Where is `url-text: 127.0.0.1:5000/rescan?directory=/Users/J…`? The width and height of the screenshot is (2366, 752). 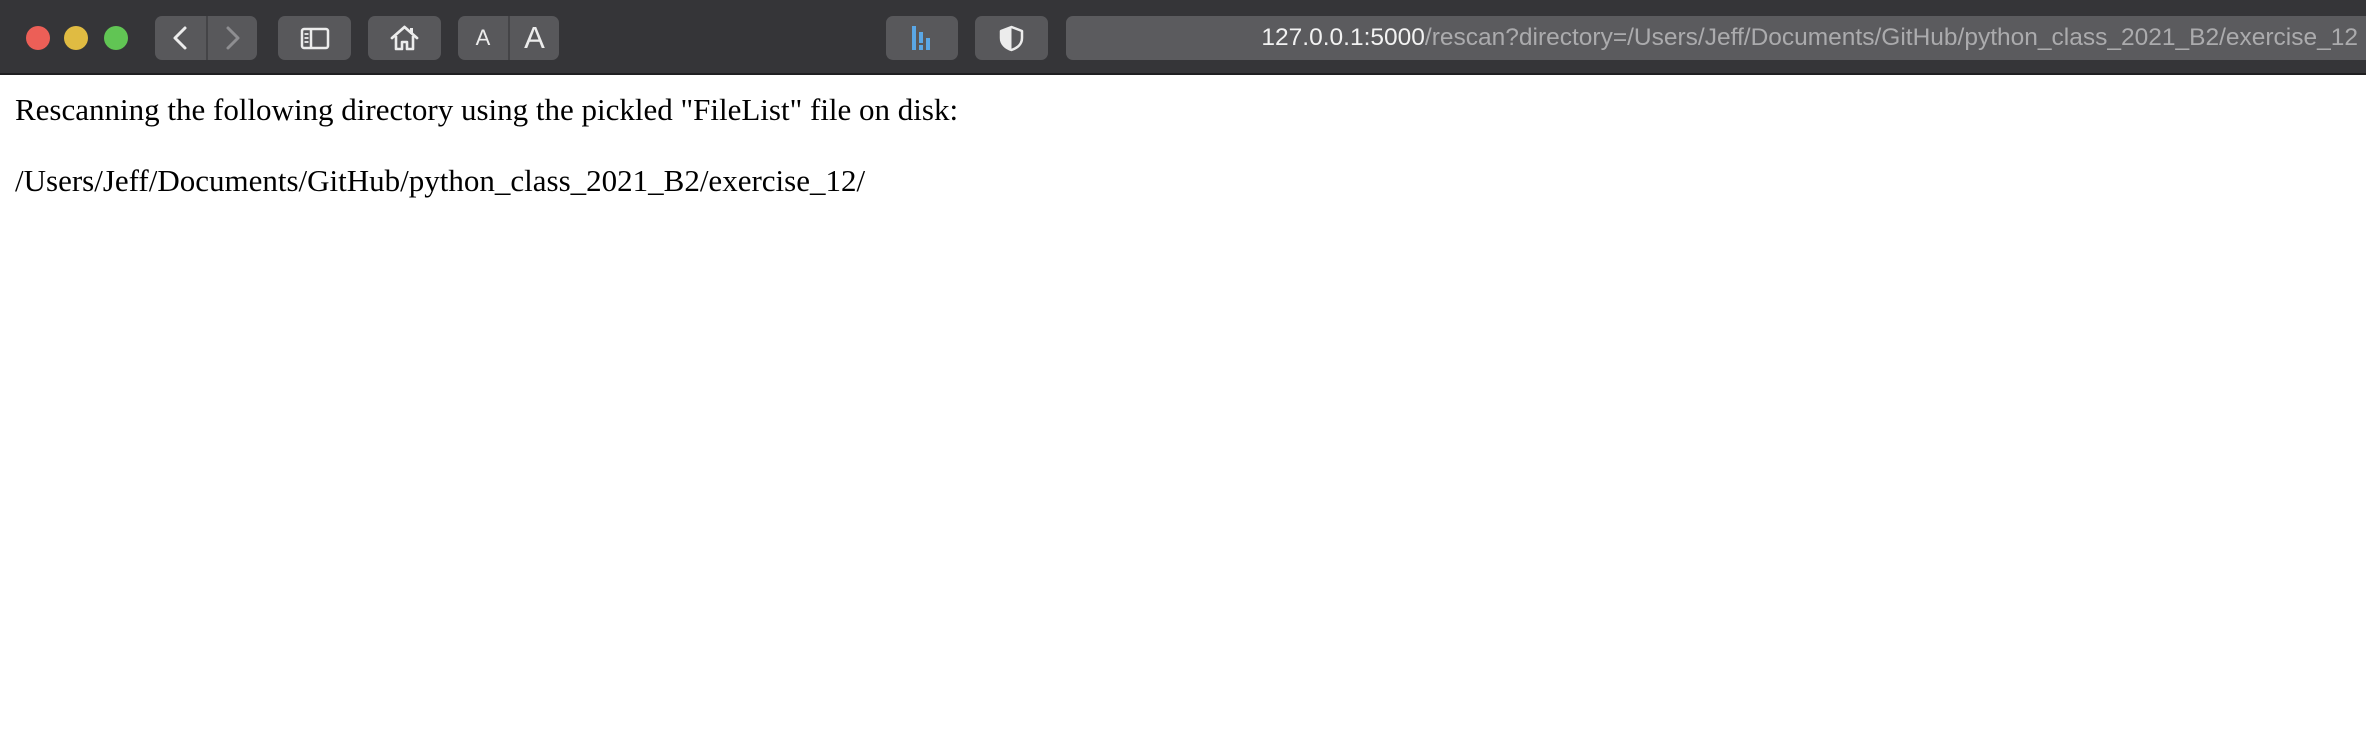 url-text: 127.0.0.1:5000/rescan?directory=/Users/J… is located at coordinates (1809, 38).